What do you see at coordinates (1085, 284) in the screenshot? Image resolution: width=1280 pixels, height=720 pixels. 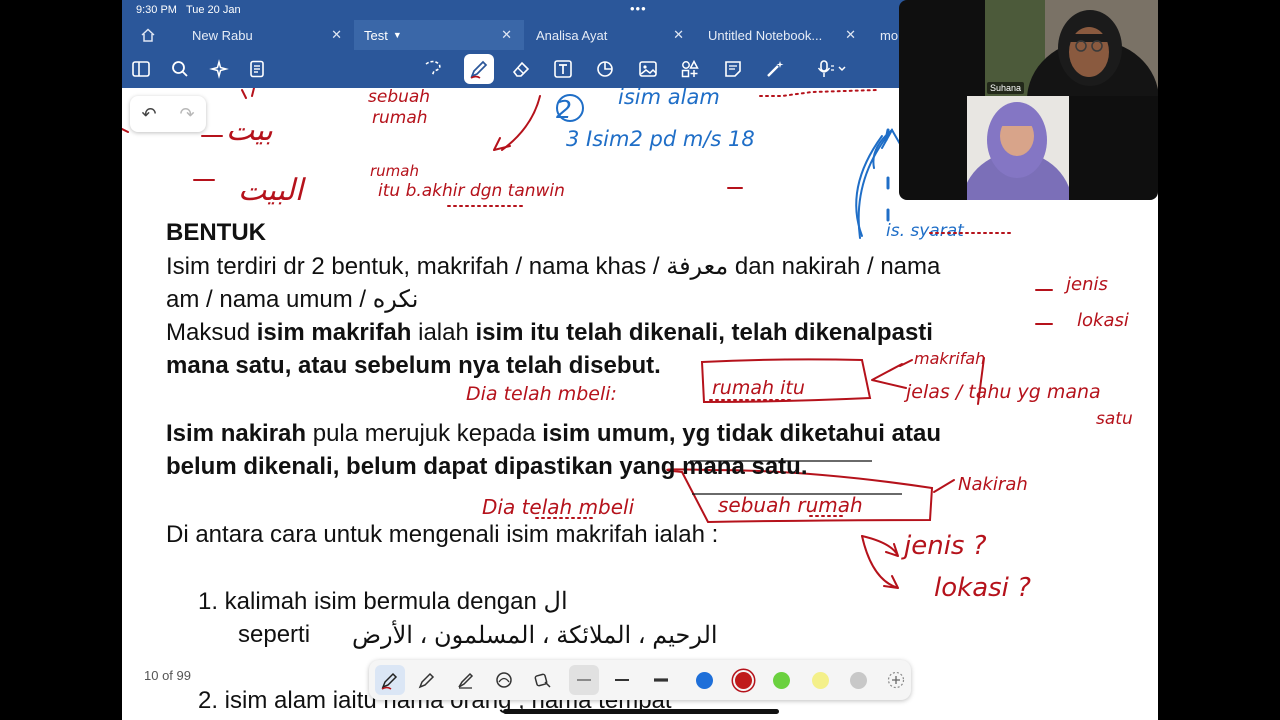 I see `ink-jenis: jenis` at bounding box center [1085, 284].